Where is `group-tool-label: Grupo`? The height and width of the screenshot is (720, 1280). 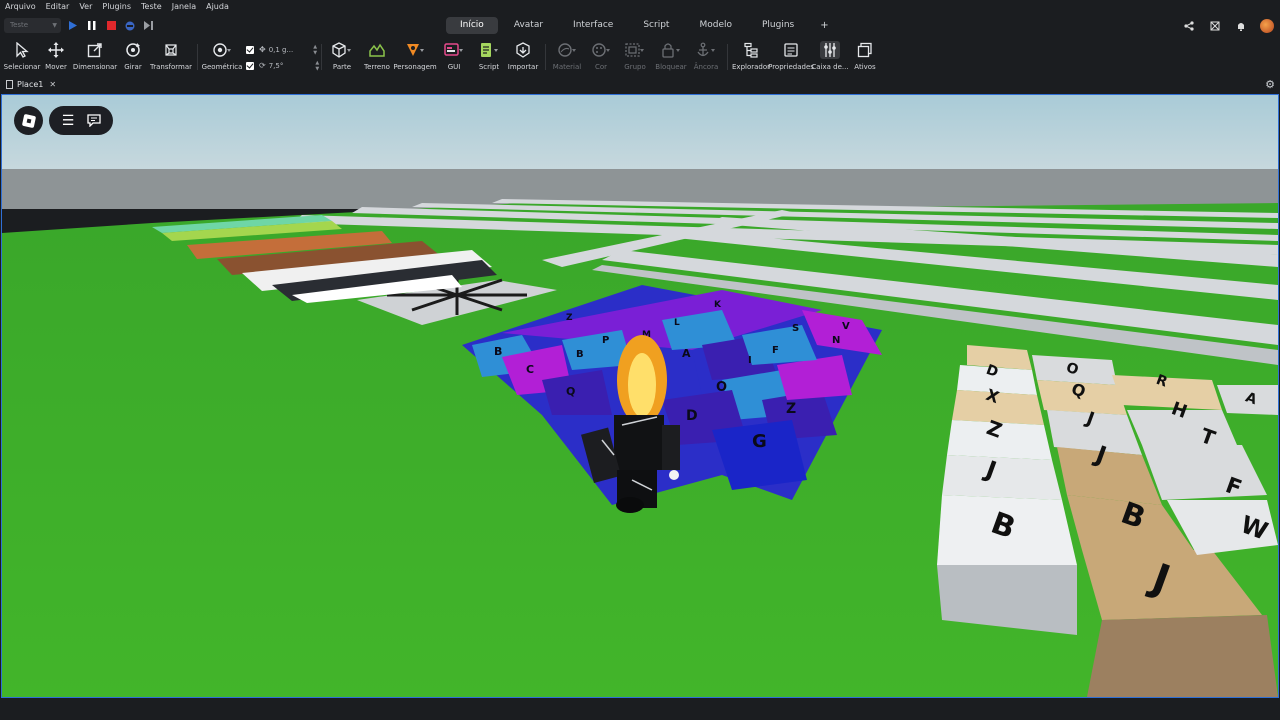
group-tool-label: Grupo is located at coordinates (635, 67).